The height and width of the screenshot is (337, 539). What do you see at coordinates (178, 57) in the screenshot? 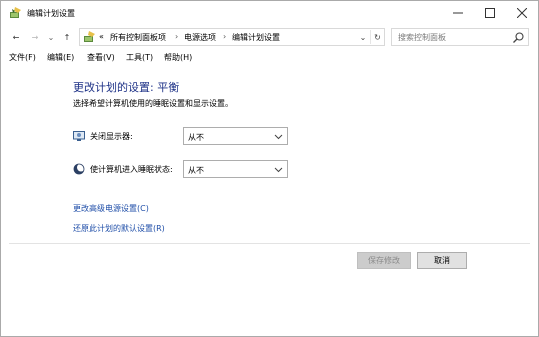
I see `menu-help: 帮助(H)` at bounding box center [178, 57].